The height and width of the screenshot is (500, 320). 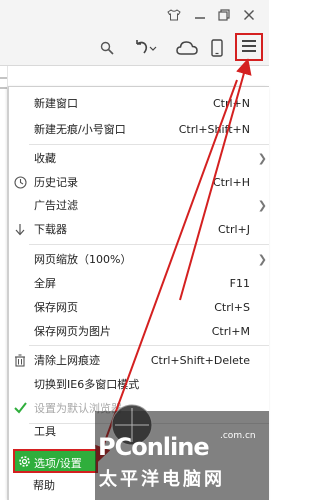 I want to click on menu-button, so click(x=249, y=47).